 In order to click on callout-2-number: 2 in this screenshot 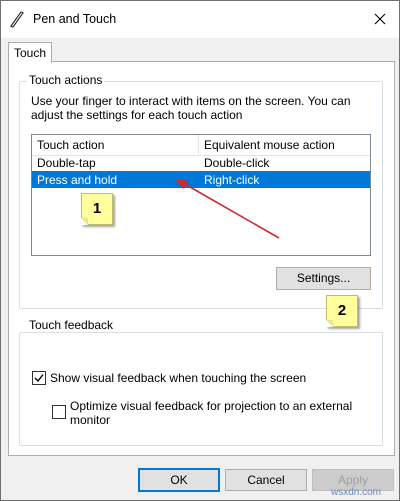, I will do `click(342, 310)`.